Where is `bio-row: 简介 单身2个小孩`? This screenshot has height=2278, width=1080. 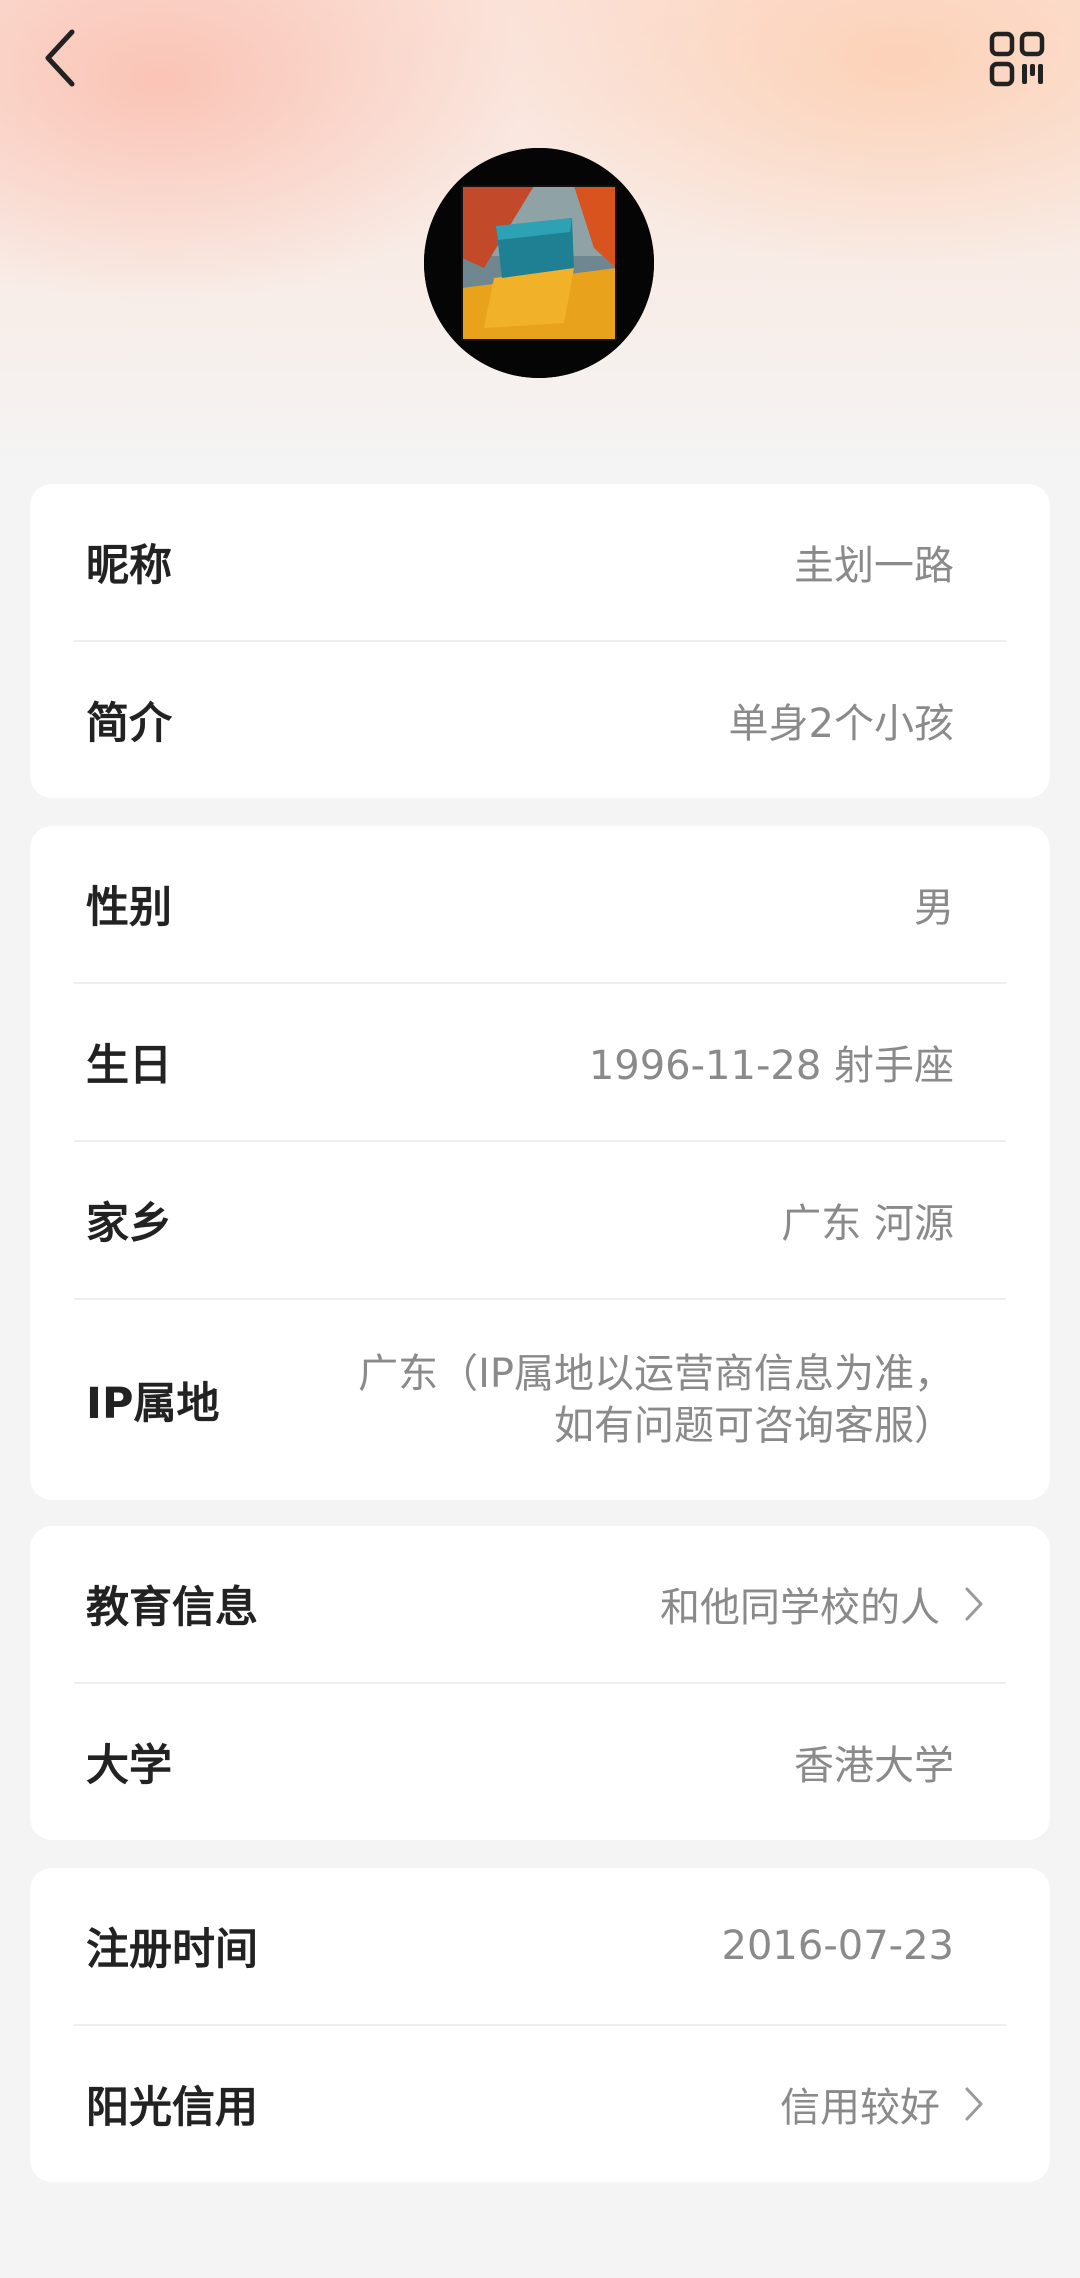 bio-row: 简介 单身2个小孩 is located at coordinates (540, 719).